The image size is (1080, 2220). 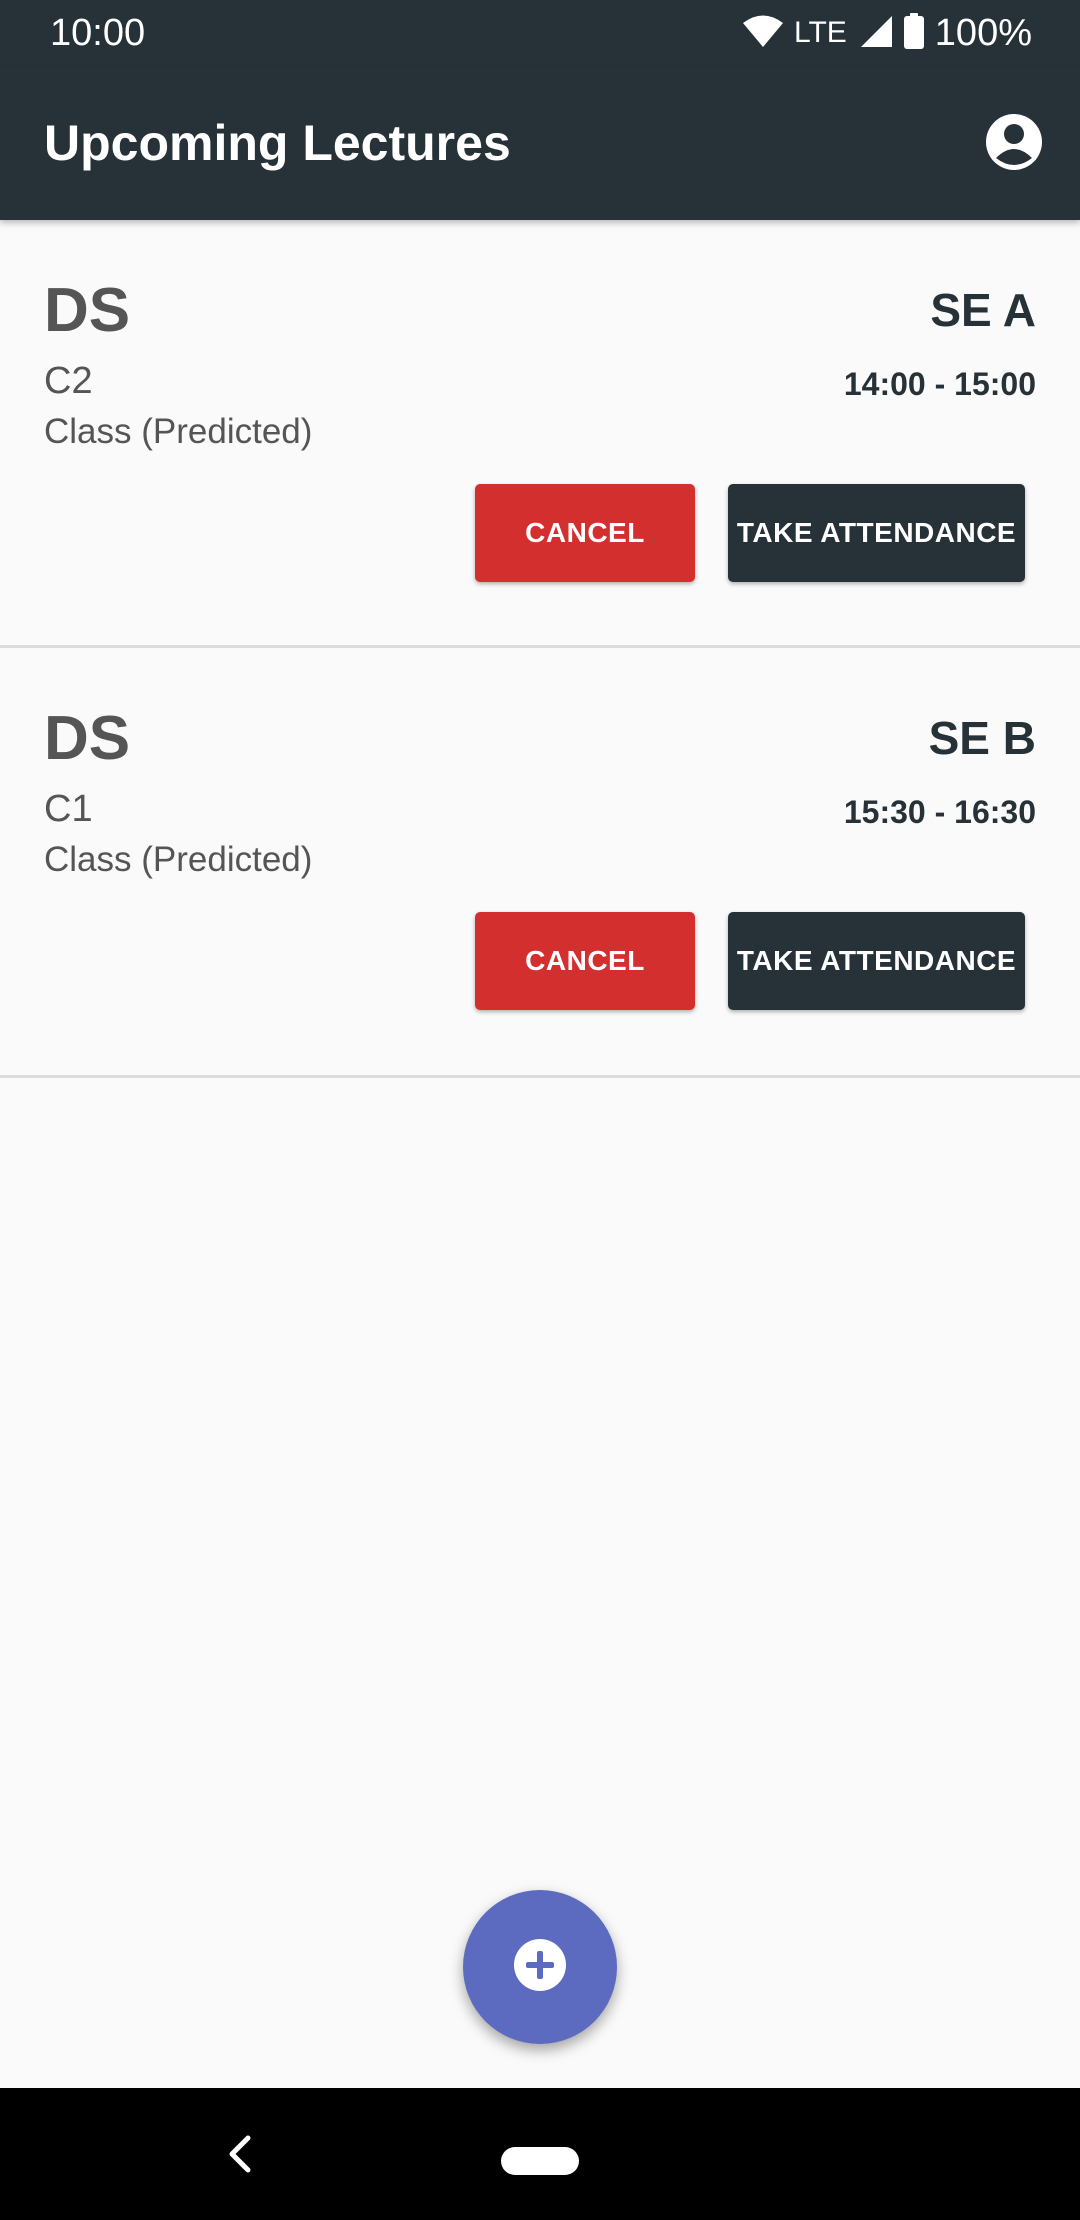 I want to click on room-name: C1, so click(x=68, y=809).